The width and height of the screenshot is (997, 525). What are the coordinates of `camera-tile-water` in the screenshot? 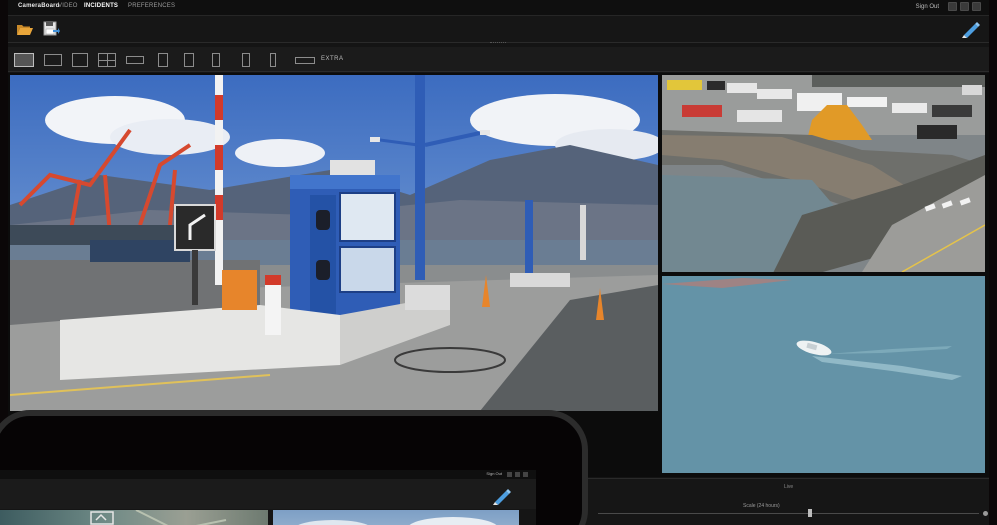 It's located at (823, 374).